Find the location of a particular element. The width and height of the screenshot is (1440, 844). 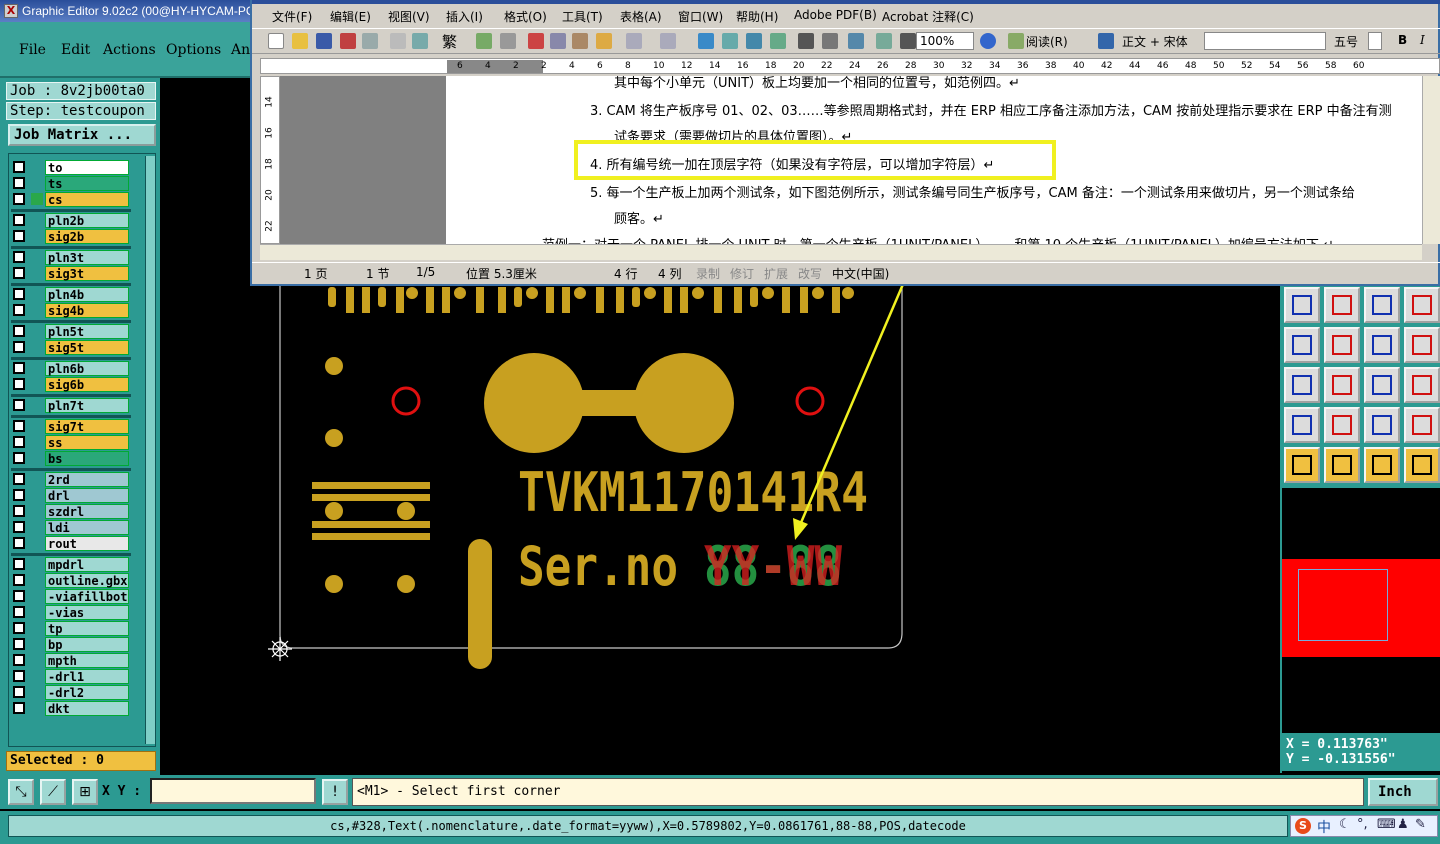

font-size-label: 五号 is located at coordinates (1346, 41).